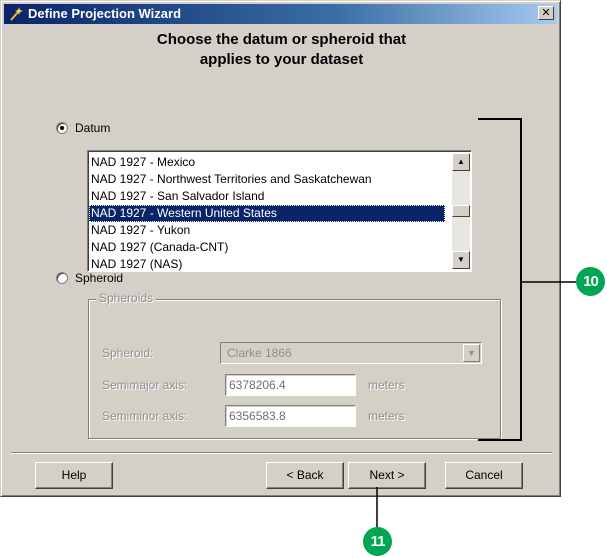 The height and width of the screenshot is (558, 607). Describe the element at coordinates (290, 416) in the screenshot. I see `semiminor-axis-field: 6356583.8` at that location.